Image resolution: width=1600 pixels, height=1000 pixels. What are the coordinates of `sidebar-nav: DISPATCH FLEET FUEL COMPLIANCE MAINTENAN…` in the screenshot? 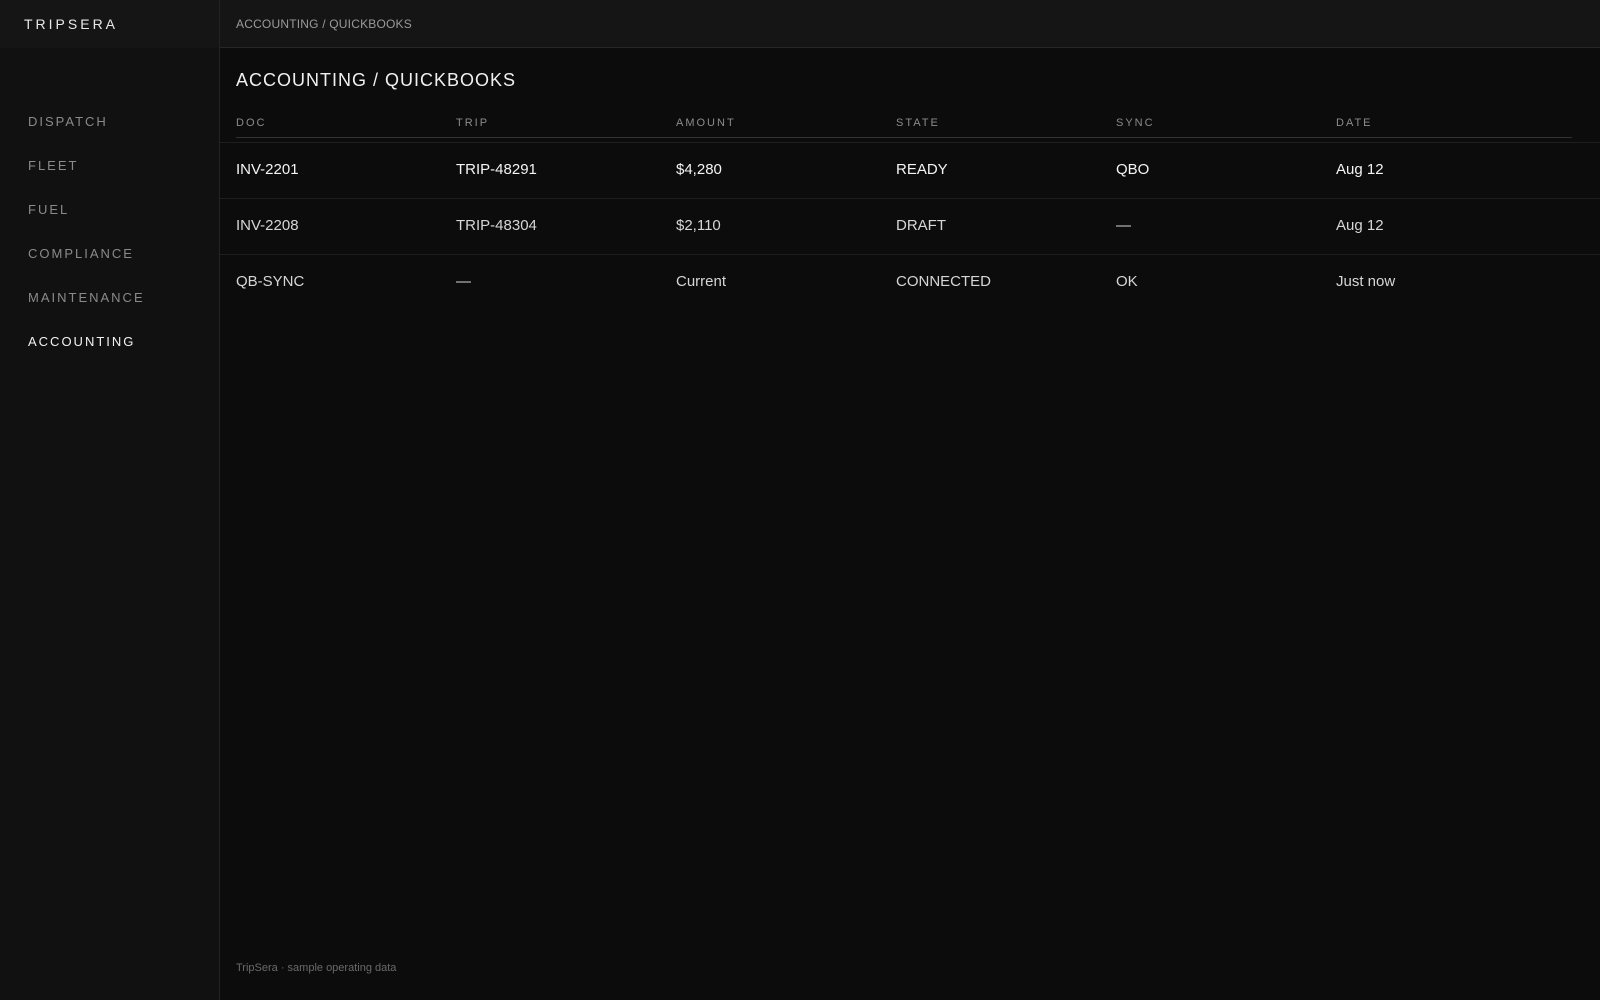 It's located at (109, 232).